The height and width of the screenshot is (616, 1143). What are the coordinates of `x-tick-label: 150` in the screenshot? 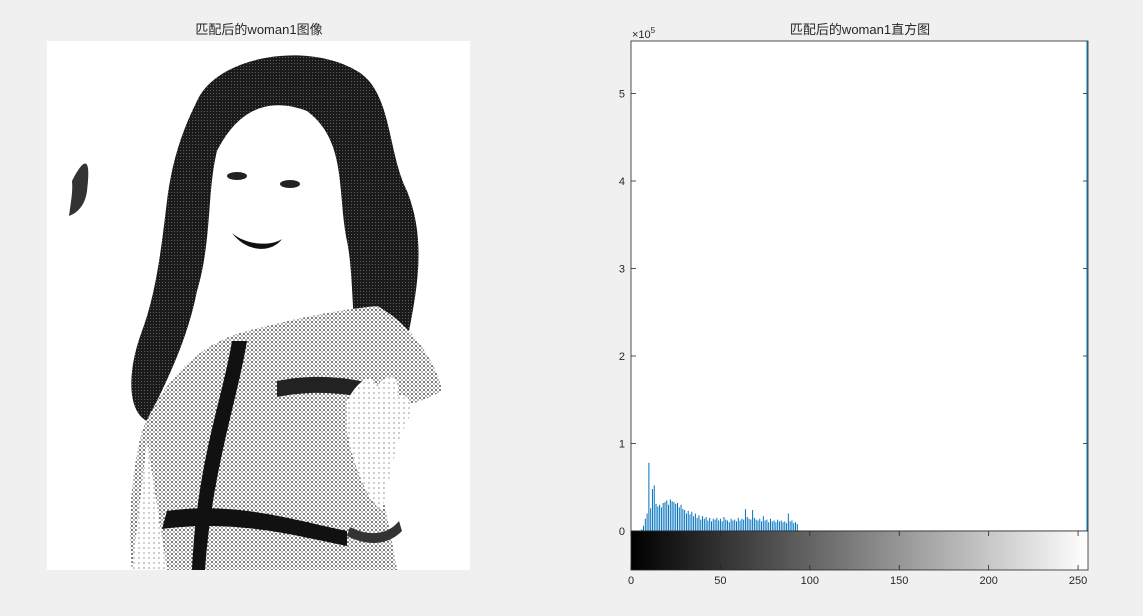 It's located at (899, 581).